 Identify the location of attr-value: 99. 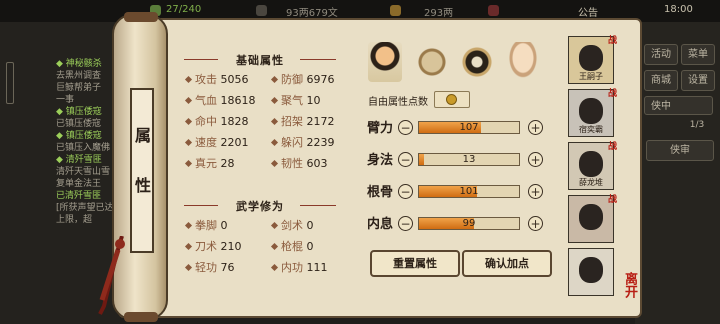
(469, 223).